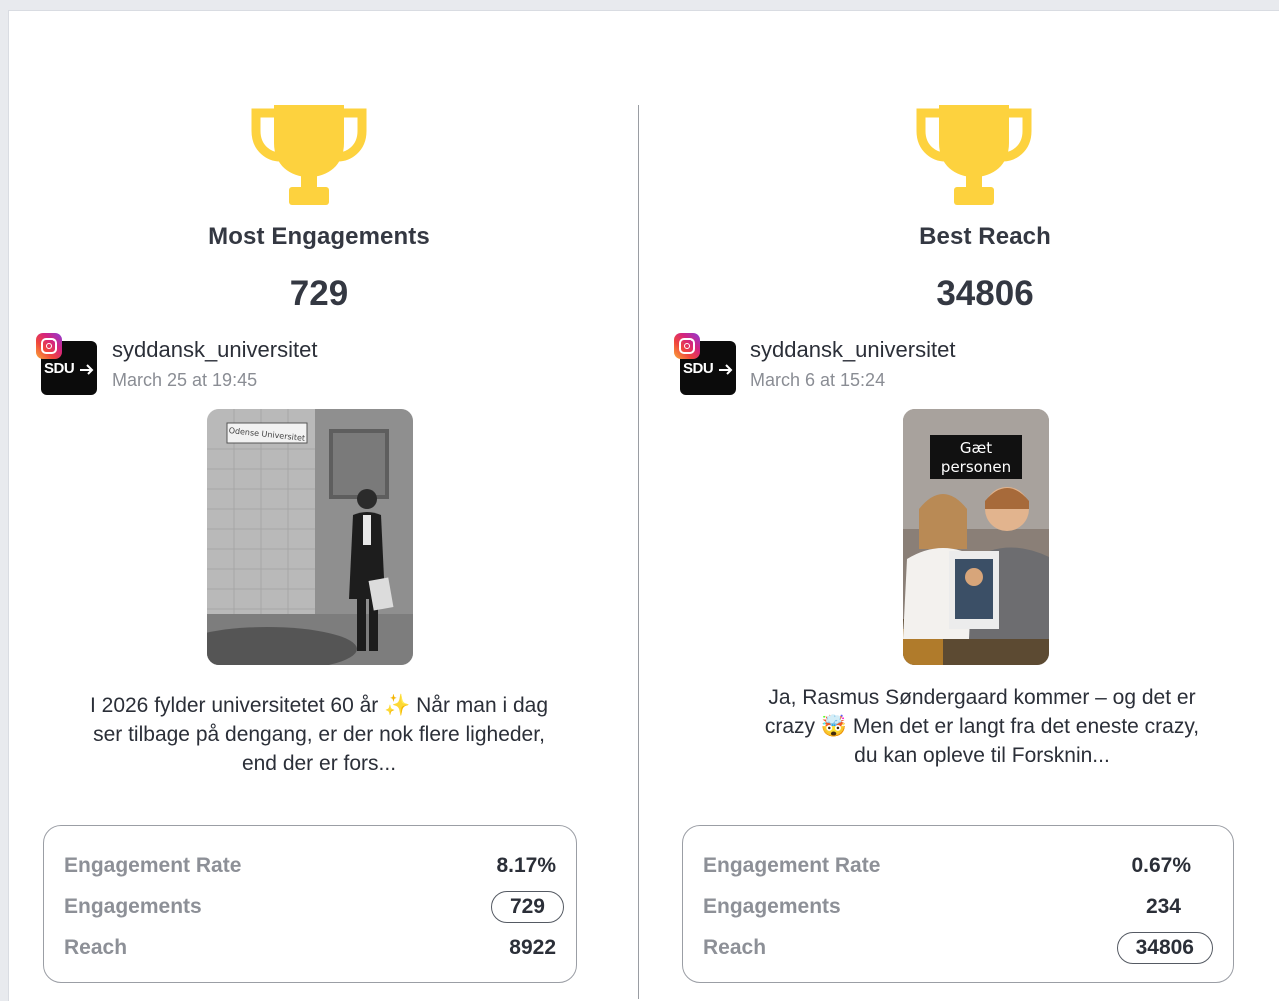 The image size is (1279, 1001). What do you see at coordinates (314, 908) in the screenshot?
I see `stat-row-engagements: Engagements 729` at bounding box center [314, 908].